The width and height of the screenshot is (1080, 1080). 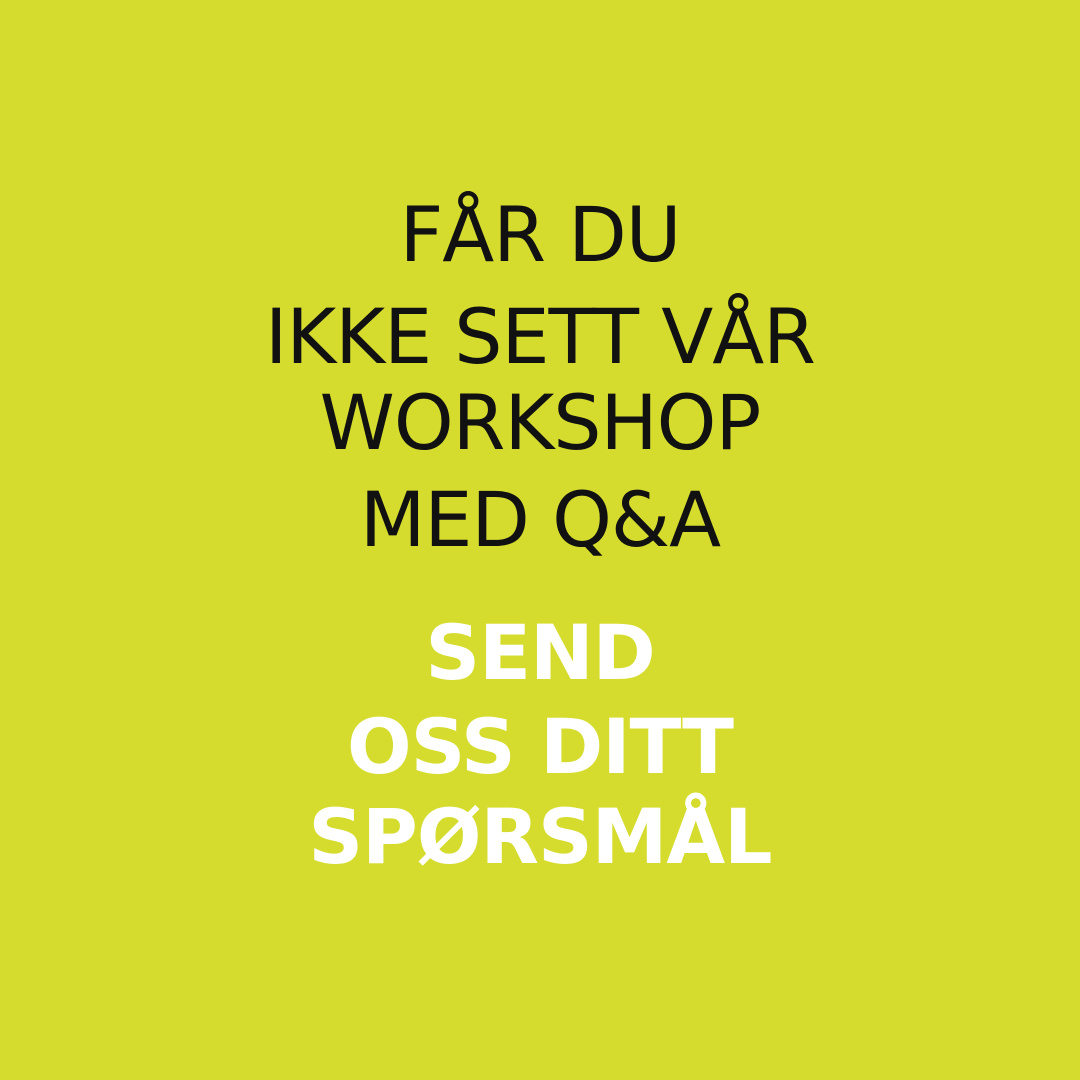 What do you see at coordinates (540, 336) in the screenshot?
I see `headline-line-2: IKKE SETT VÅR` at bounding box center [540, 336].